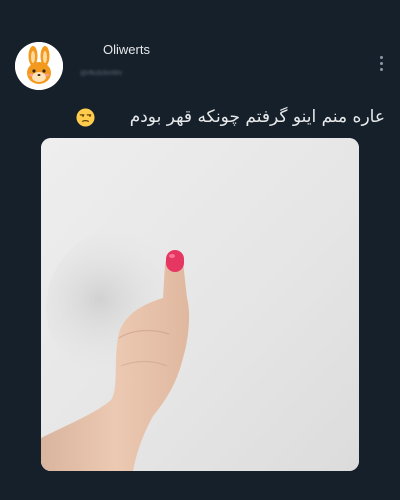 Image resolution: width=400 pixels, height=500 pixels. What do you see at coordinates (381, 63) in the screenshot?
I see `more-options-button` at bounding box center [381, 63].